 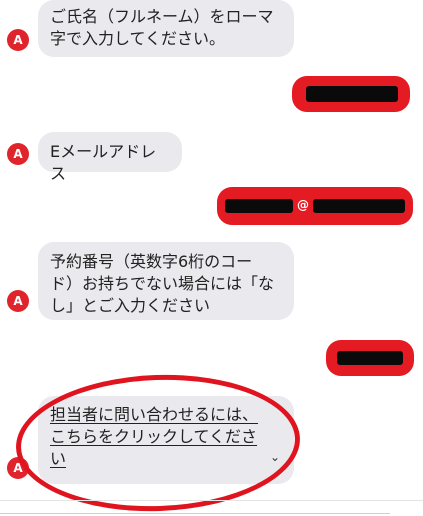 What do you see at coordinates (153, 436) in the screenshot?
I see `contact-link-text: こちらをクリックしてくださ` at bounding box center [153, 436].